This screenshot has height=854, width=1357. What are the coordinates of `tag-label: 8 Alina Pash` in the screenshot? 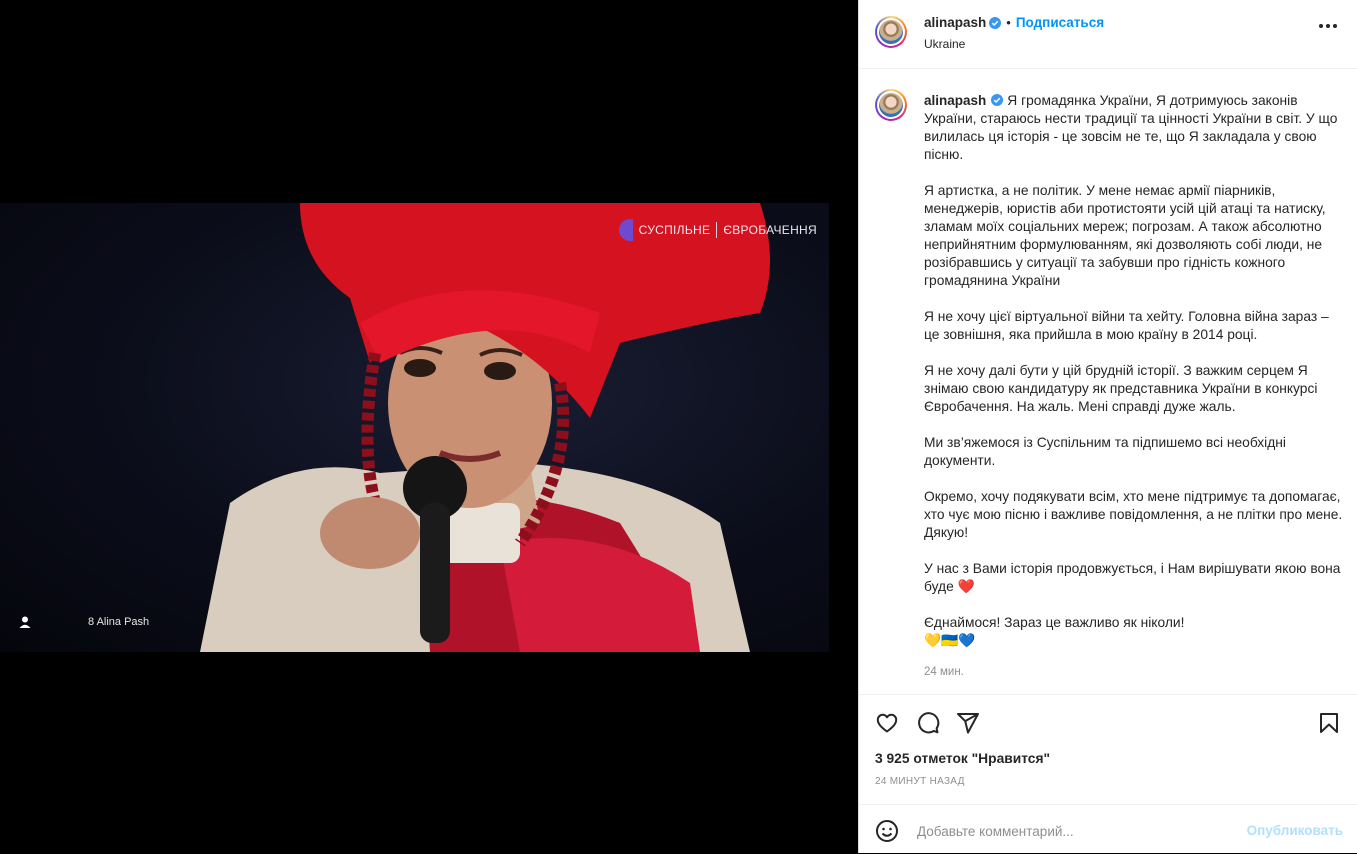 It's located at (119, 622).